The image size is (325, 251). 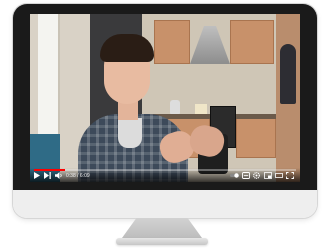 I want to click on monitor-chin, so click(x=165, y=204).